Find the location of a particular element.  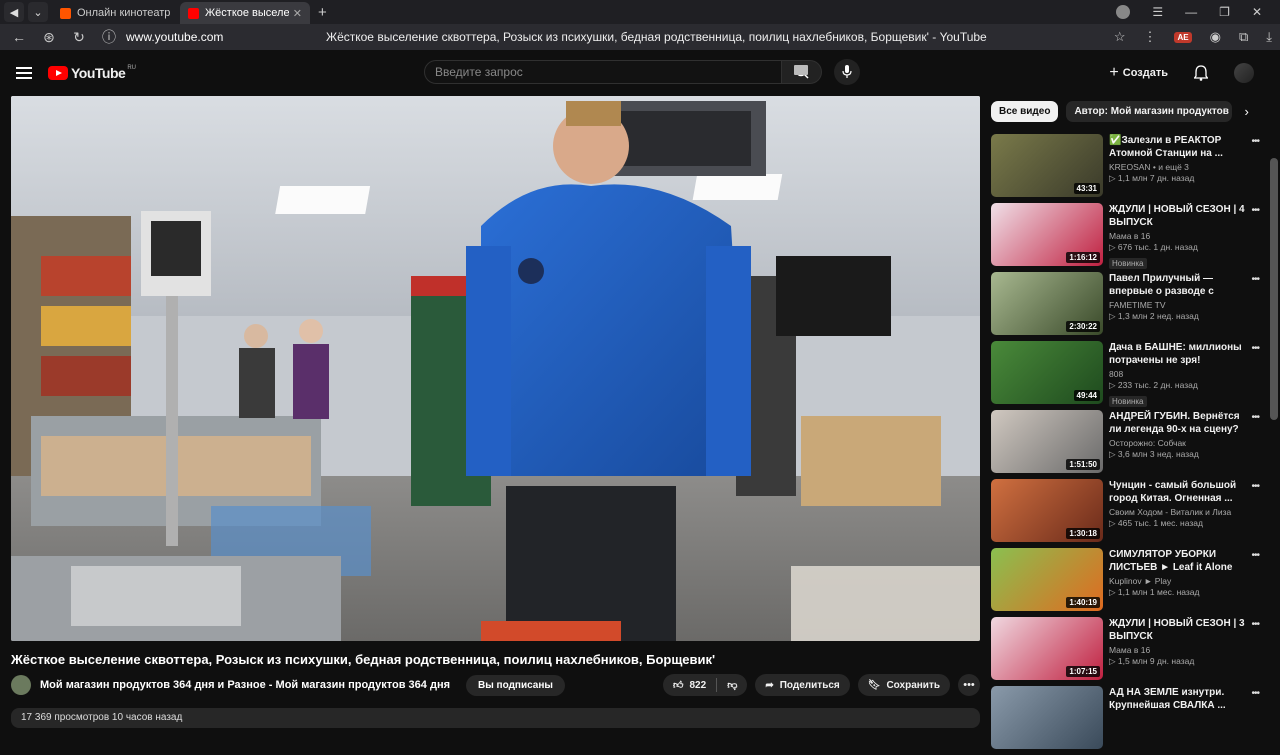

search-box is located at coordinates (642, 72).